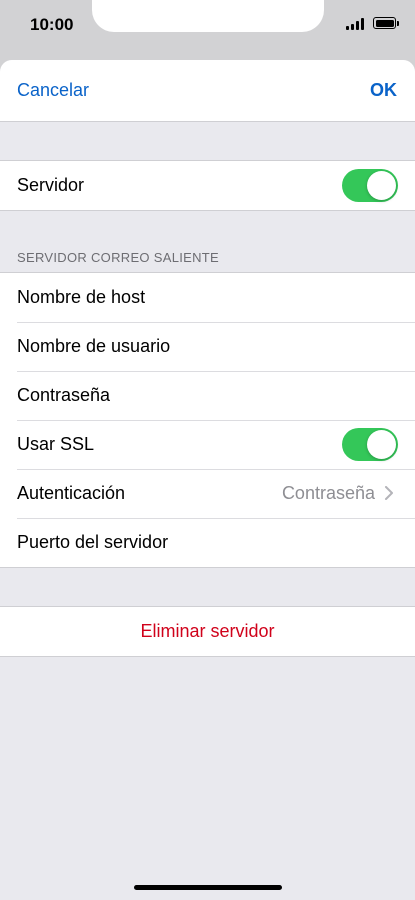 This screenshot has height=900, width=415. Describe the element at coordinates (389, 493) in the screenshot. I see `chevron-right-icon` at that location.